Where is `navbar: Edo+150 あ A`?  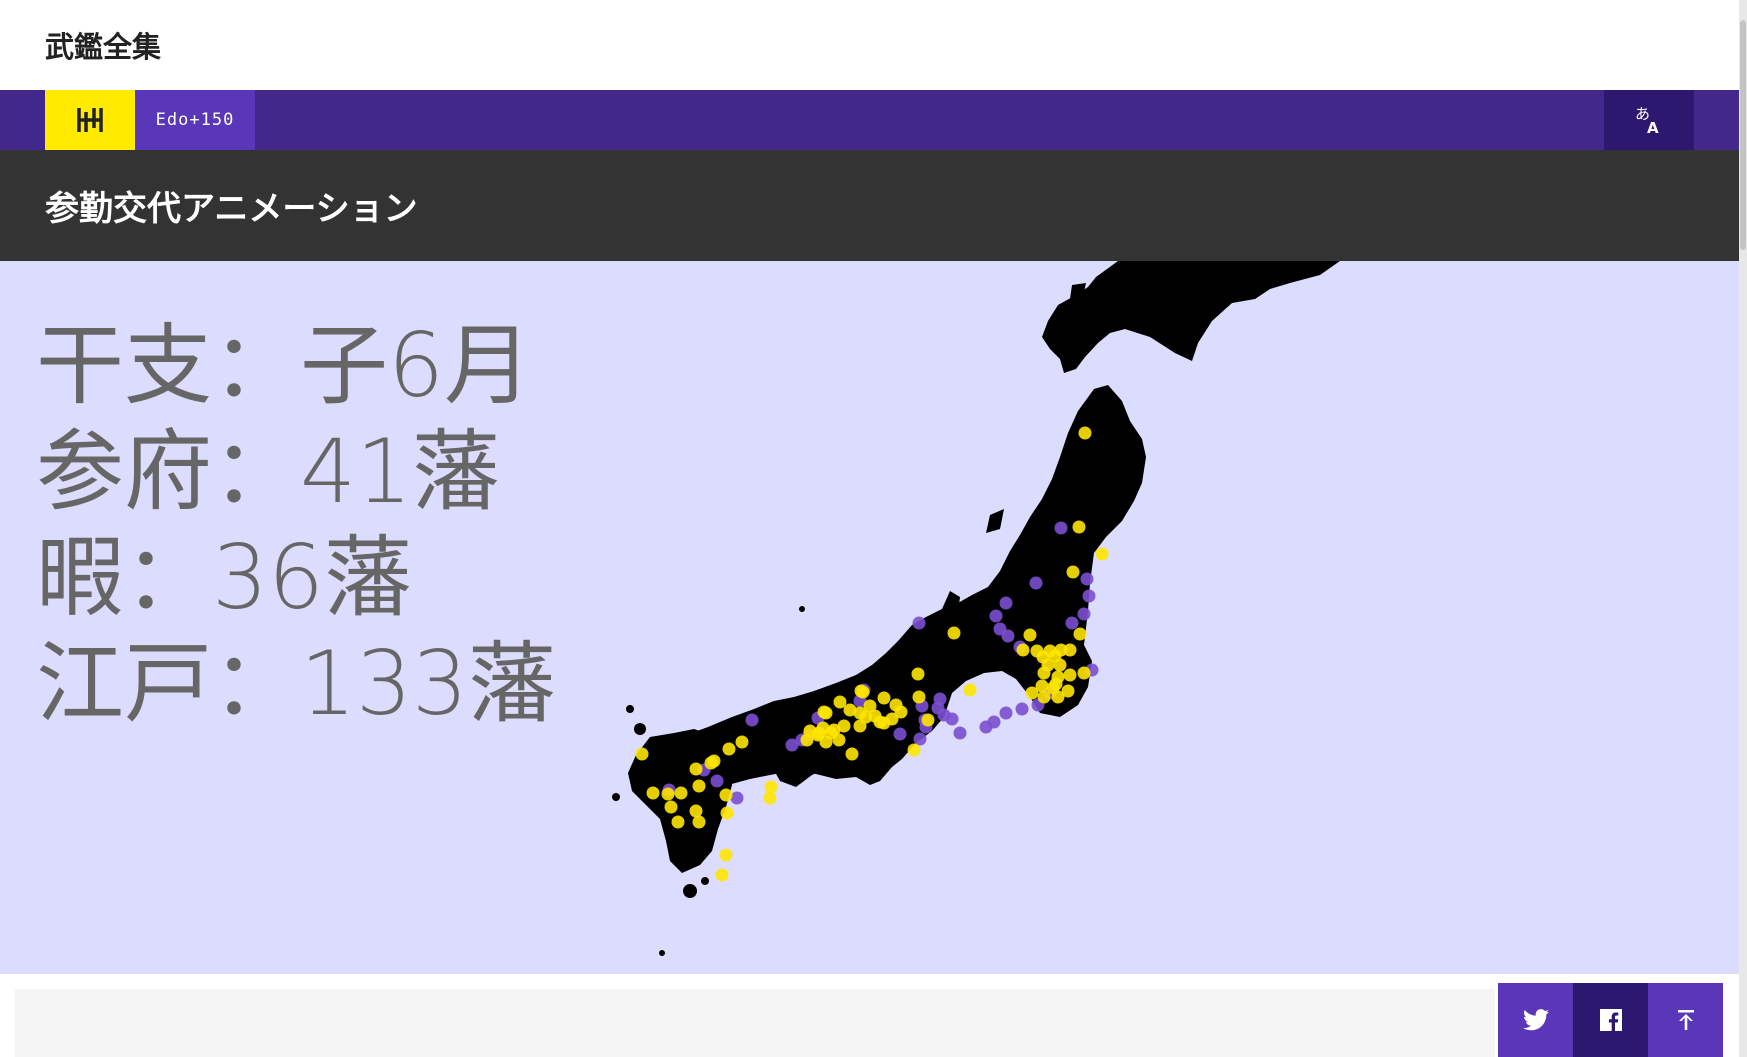 navbar: Edo+150 あ A is located at coordinates (869, 120).